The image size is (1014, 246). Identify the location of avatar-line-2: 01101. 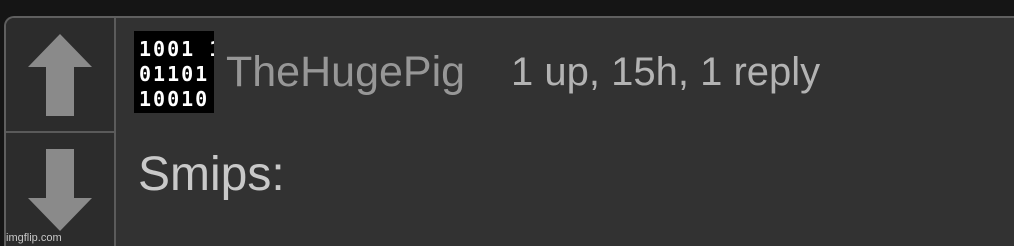
(174, 74).